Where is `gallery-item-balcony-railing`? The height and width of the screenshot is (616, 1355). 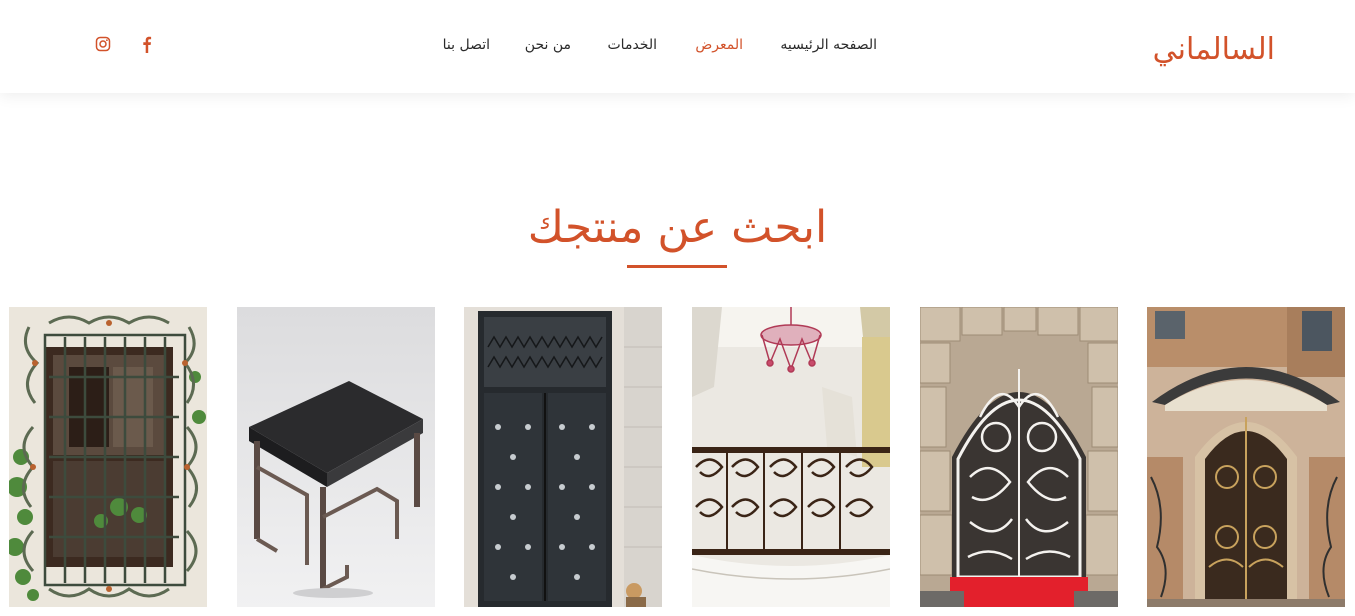 gallery-item-balcony-railing is located at coordinates (791, 457).